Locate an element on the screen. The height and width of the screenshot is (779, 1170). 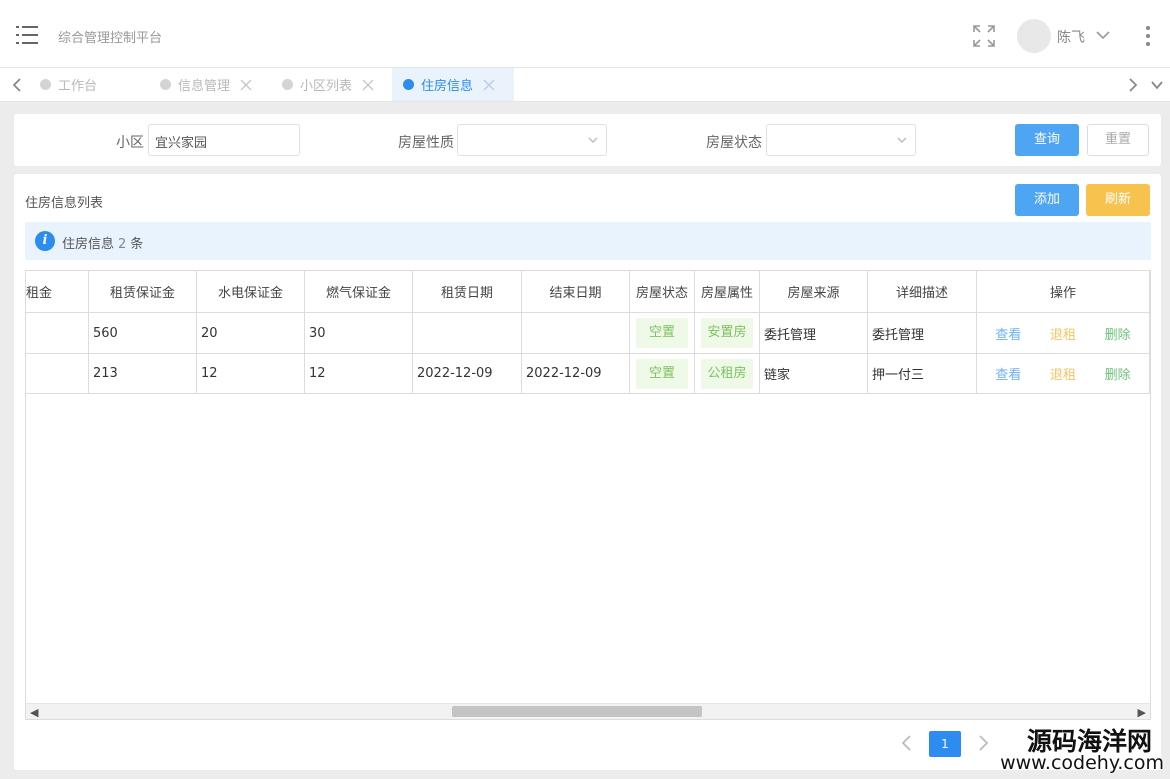
column-header-rent: 租金 is located at coordinates (57, 291).